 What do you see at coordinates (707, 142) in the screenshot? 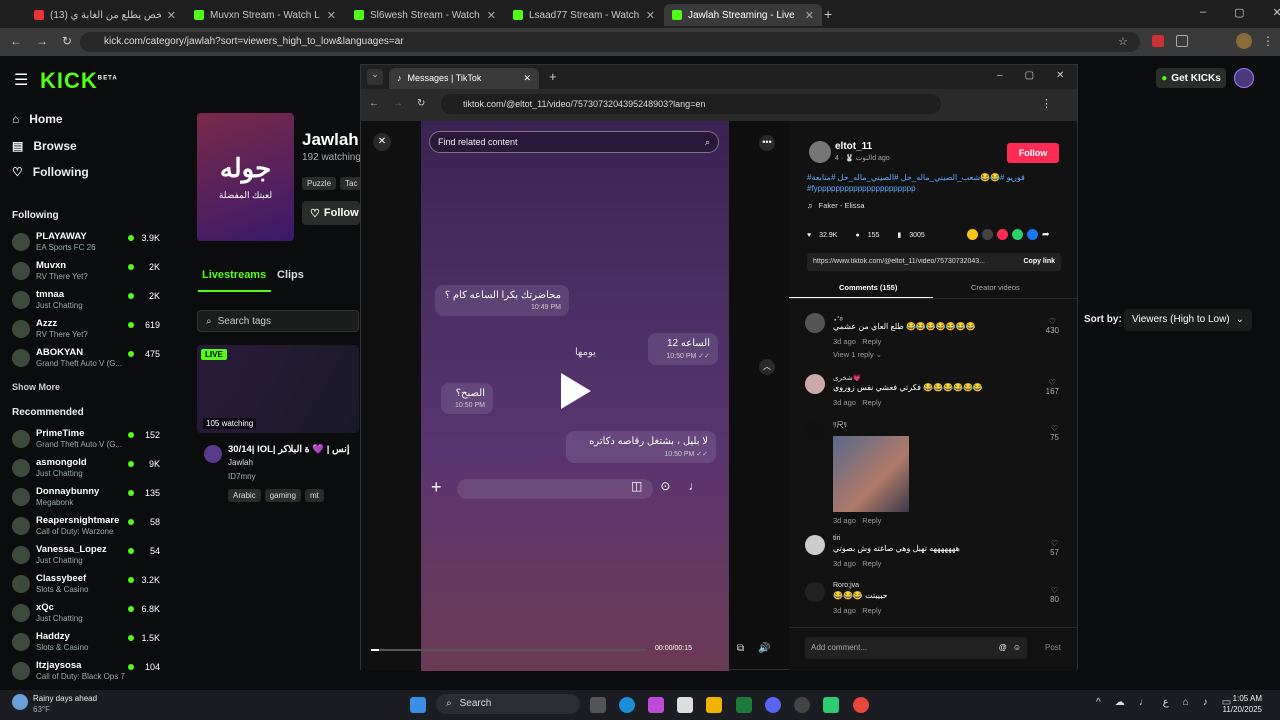
I see `search-icon: ⌕` at bounding box center [707, 142].